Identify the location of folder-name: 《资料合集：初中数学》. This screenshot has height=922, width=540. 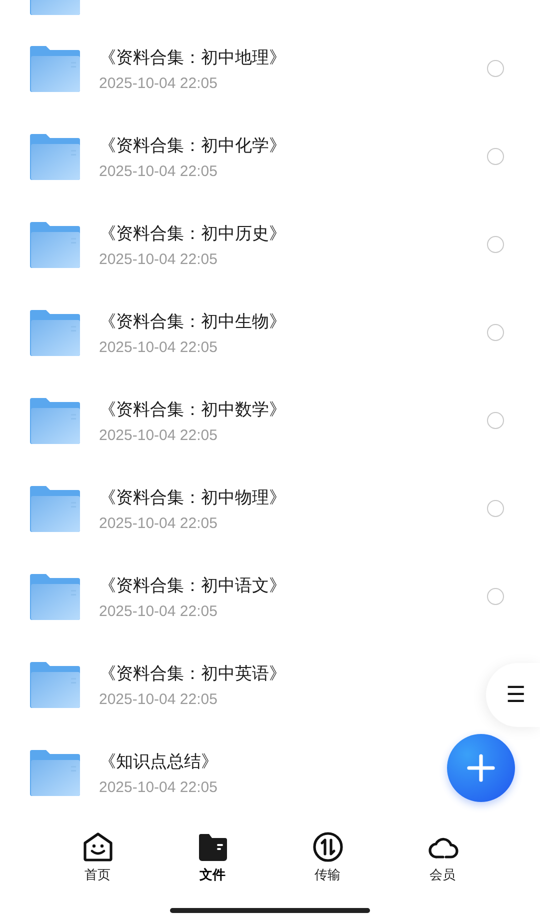
(192, 409).